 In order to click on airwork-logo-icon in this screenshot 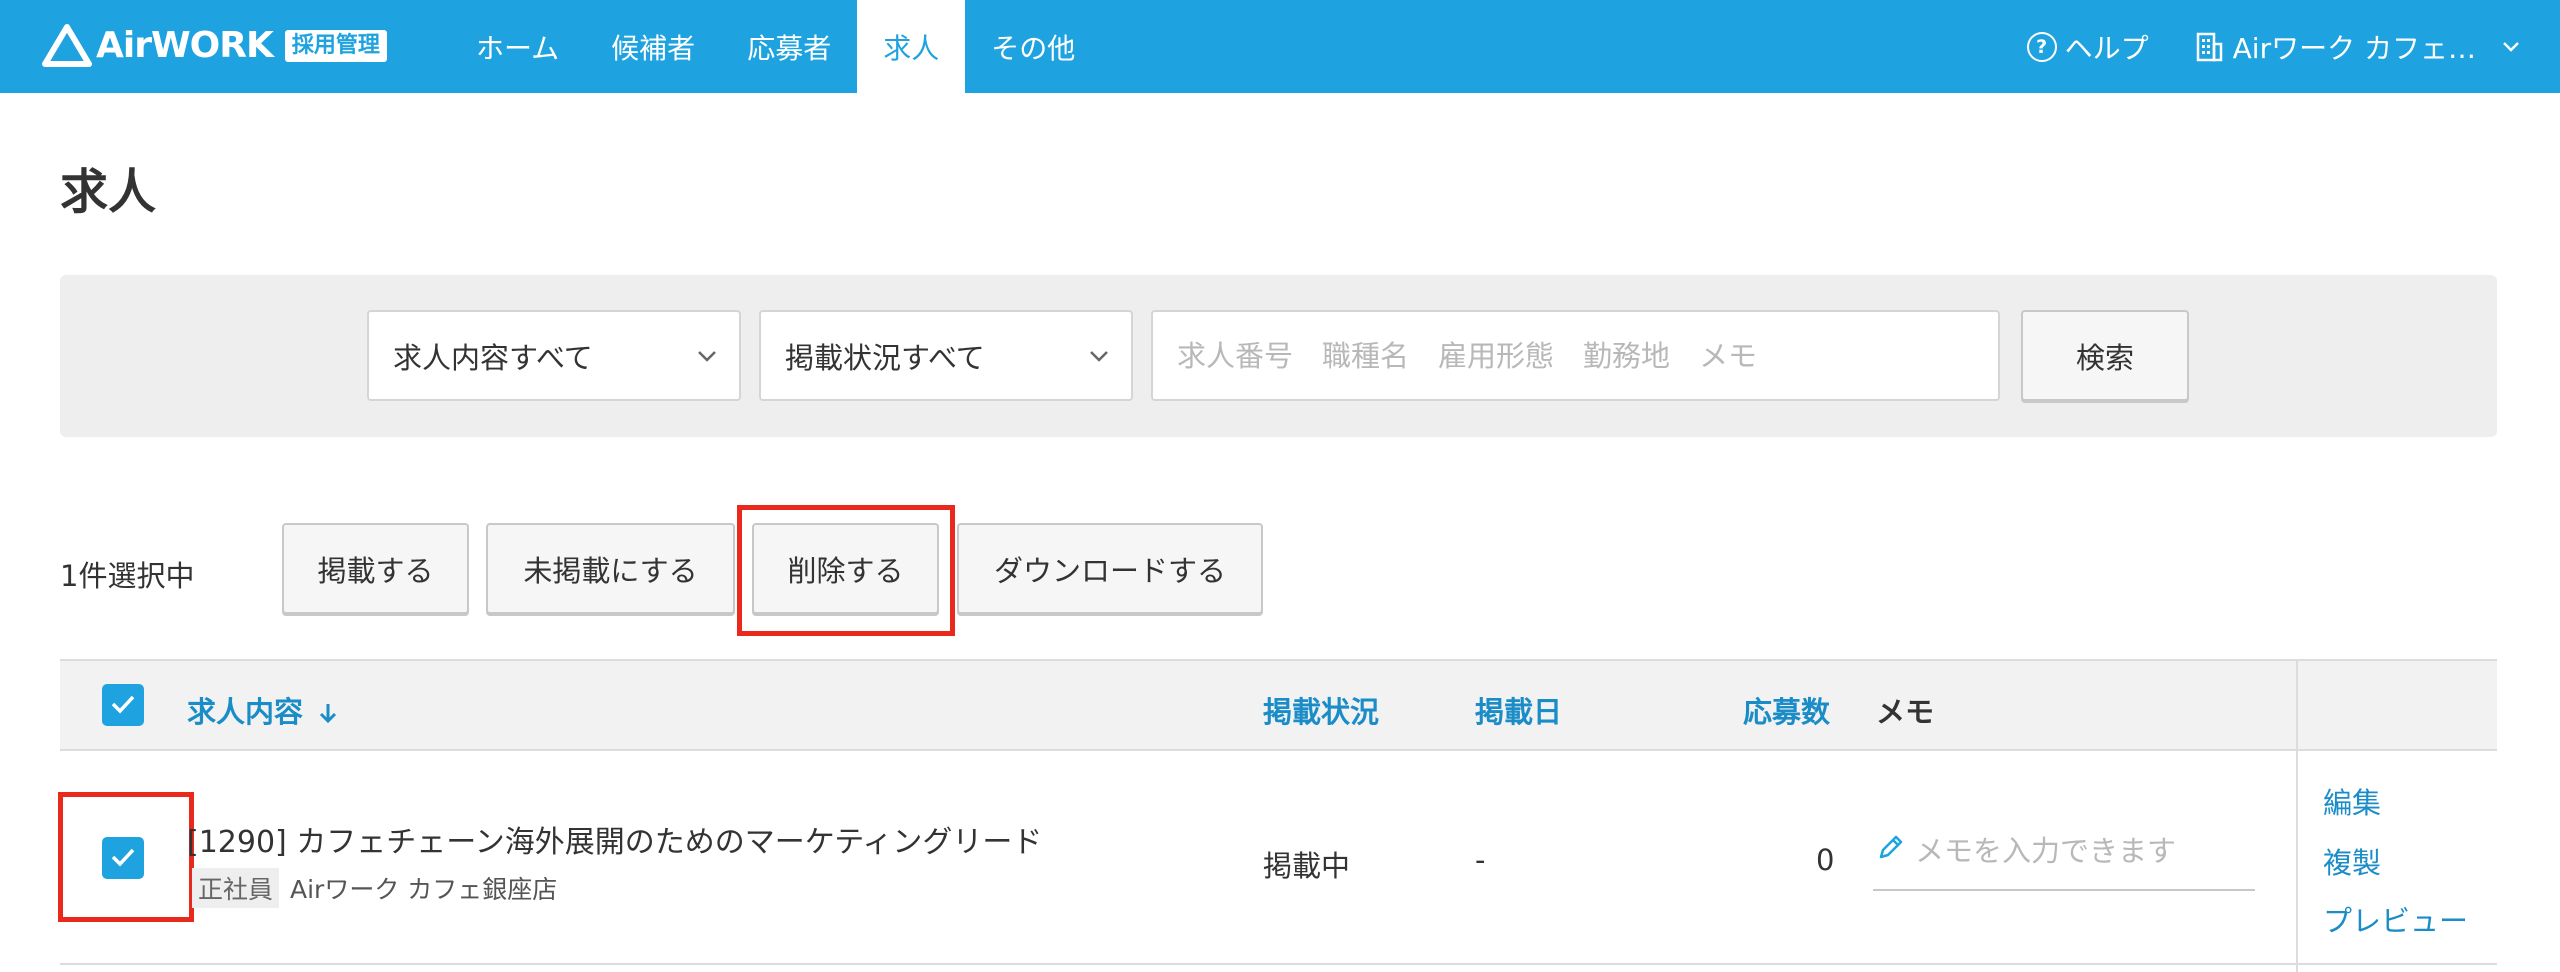, I will do `click(67, 45)`.